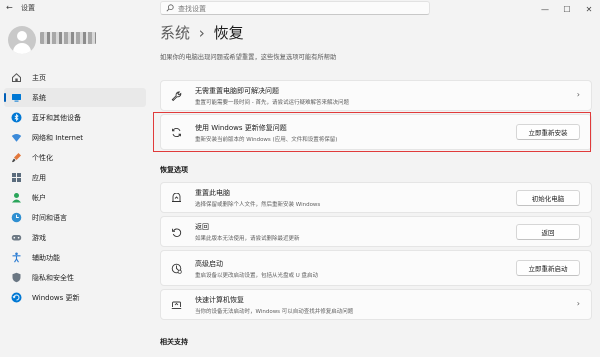 Image resolution: width=600 pixels, height=357 pixels. Describe the element at coordinates (548, 232) in the screenshot. I see `go-back-button: 返回` at that location.